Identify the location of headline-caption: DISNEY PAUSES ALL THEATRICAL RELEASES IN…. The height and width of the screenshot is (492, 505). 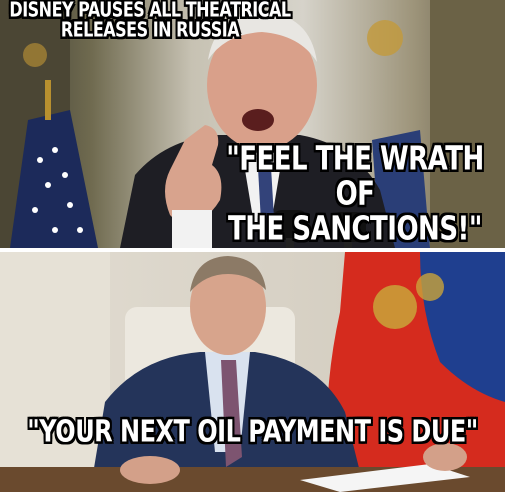
(150, 21).